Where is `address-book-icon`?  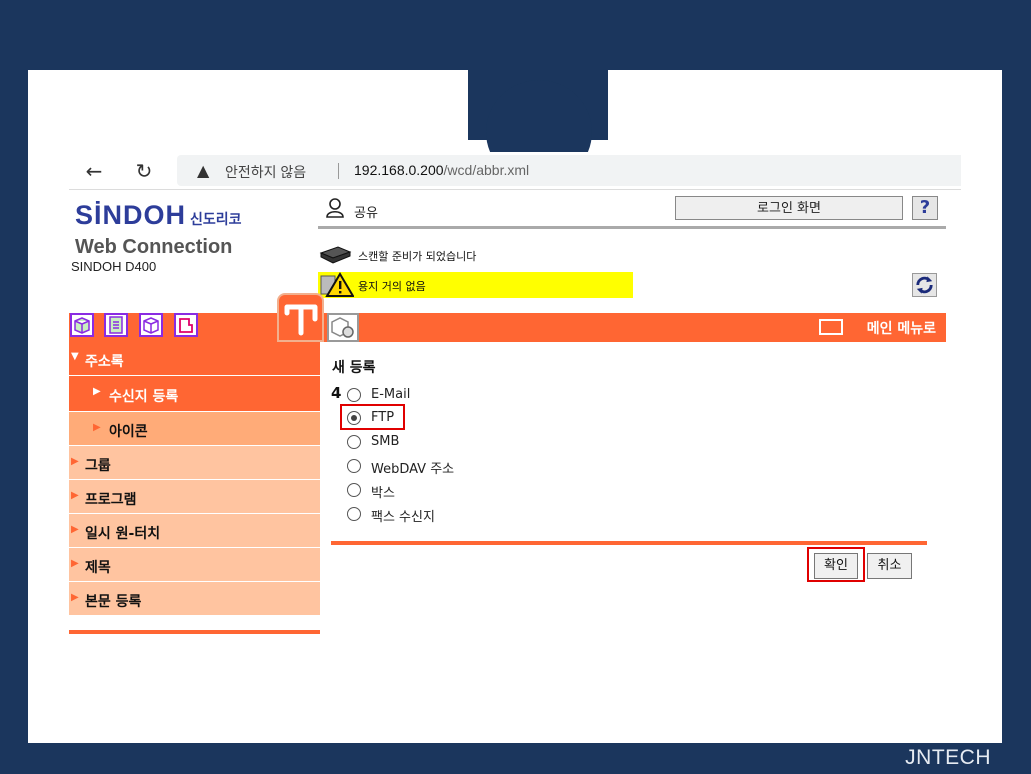 address-book-icon is located at coordinates (301, 320).